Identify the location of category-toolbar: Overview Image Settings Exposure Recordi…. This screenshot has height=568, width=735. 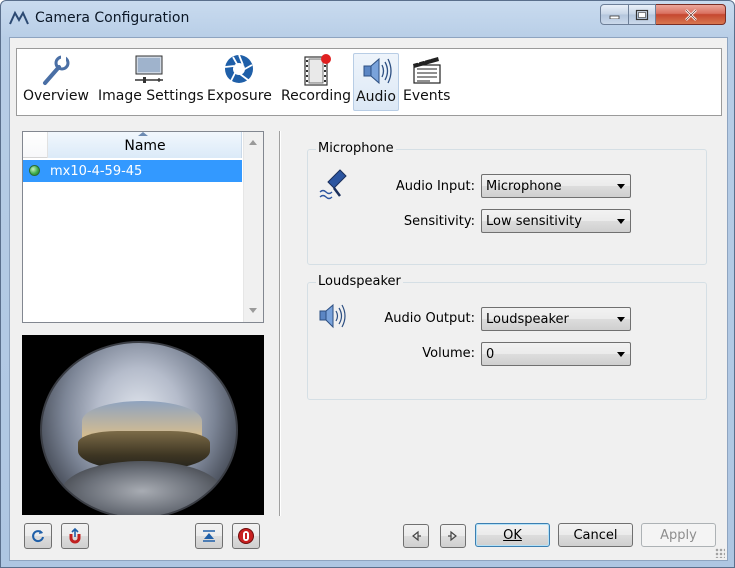
(369, 82).